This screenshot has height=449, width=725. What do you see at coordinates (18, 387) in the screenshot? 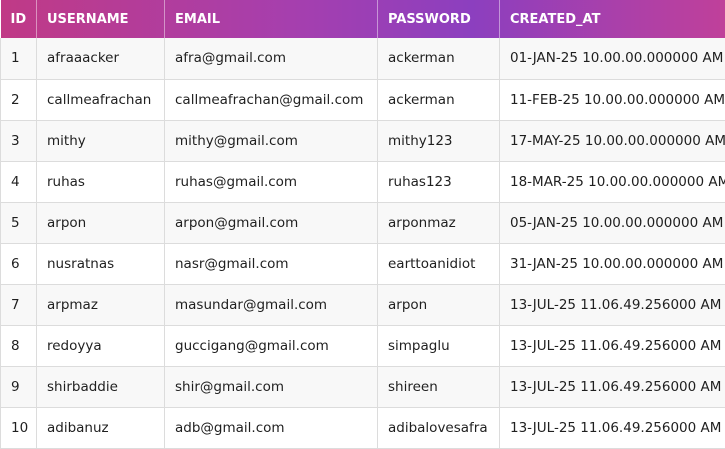
I see `cell-id: 9` at bounding box center [18, 387].